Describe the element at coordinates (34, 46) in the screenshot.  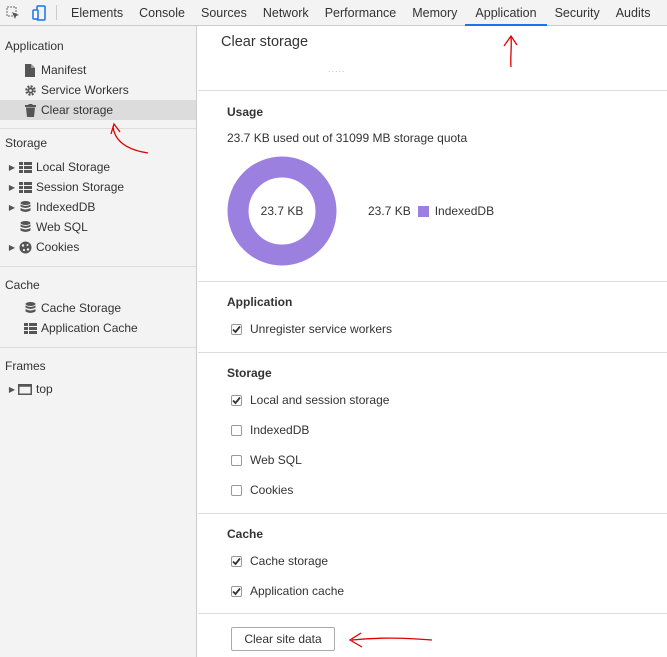
I see `sidebar-section-application: Application` at that location.